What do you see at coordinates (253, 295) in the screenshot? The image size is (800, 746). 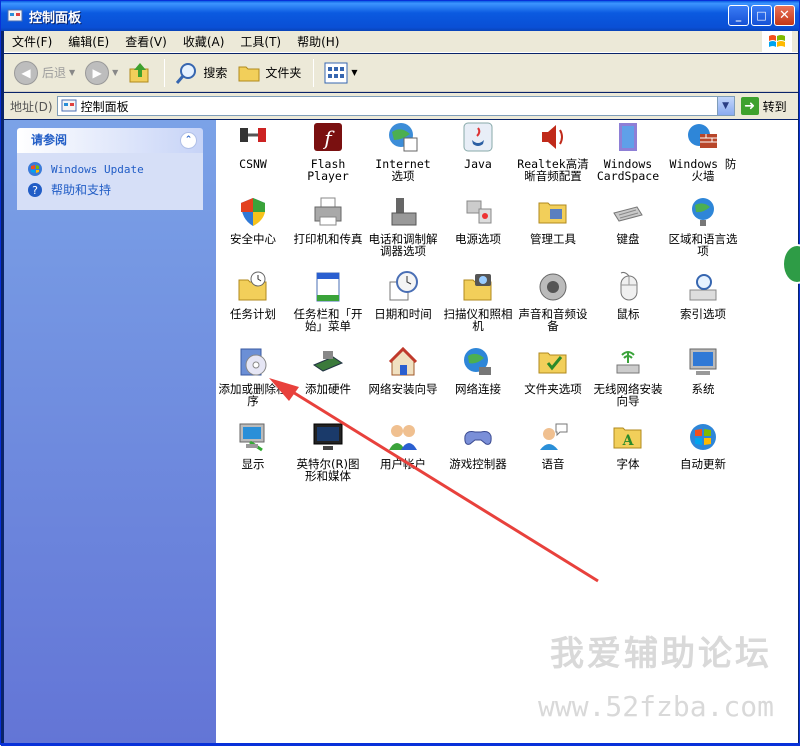 I see `item-scheduled-tasks: 任务计划` at bounding box center [253, 295].